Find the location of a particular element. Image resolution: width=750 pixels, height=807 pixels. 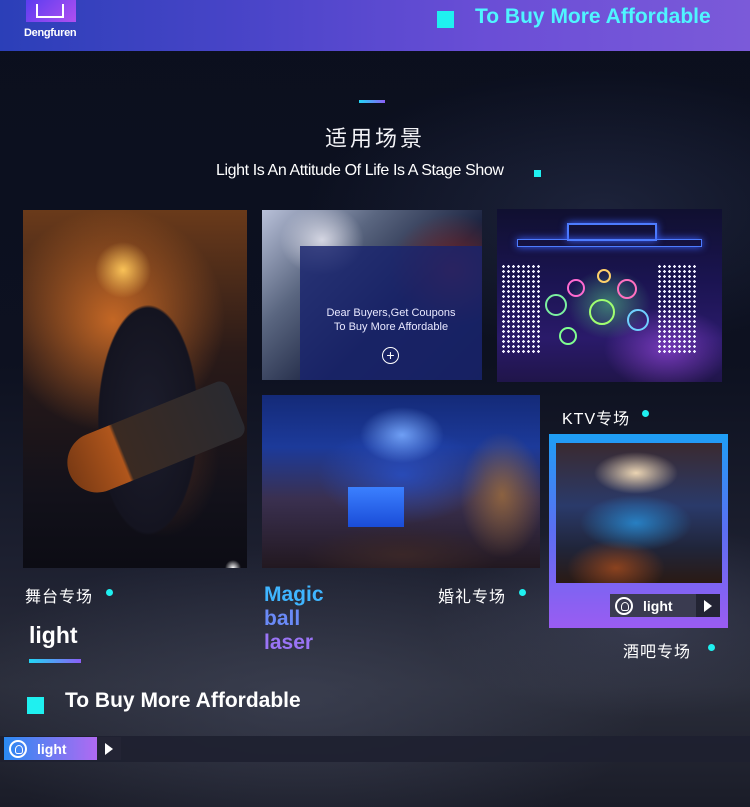

wedding-label-dot is located at coordinates (522, 592).